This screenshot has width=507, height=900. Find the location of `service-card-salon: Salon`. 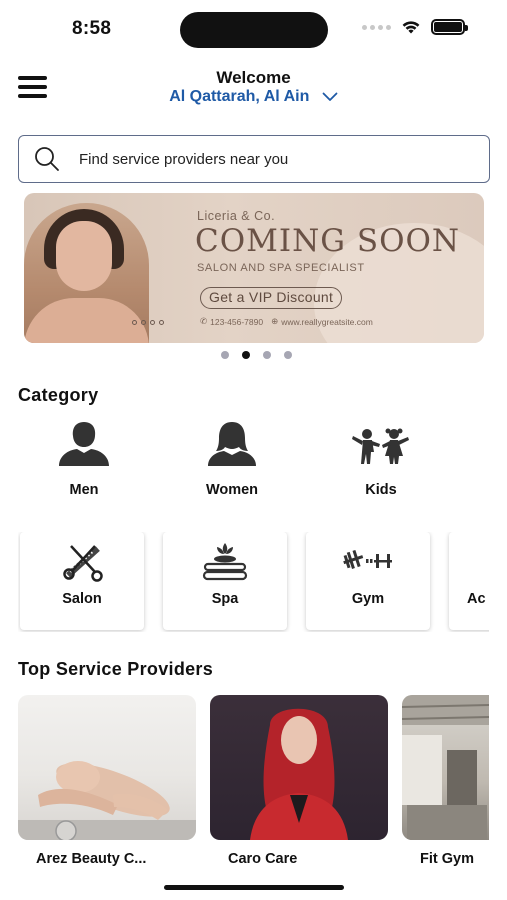

service-card-salon: Salon is located at coordinates (82, 581).